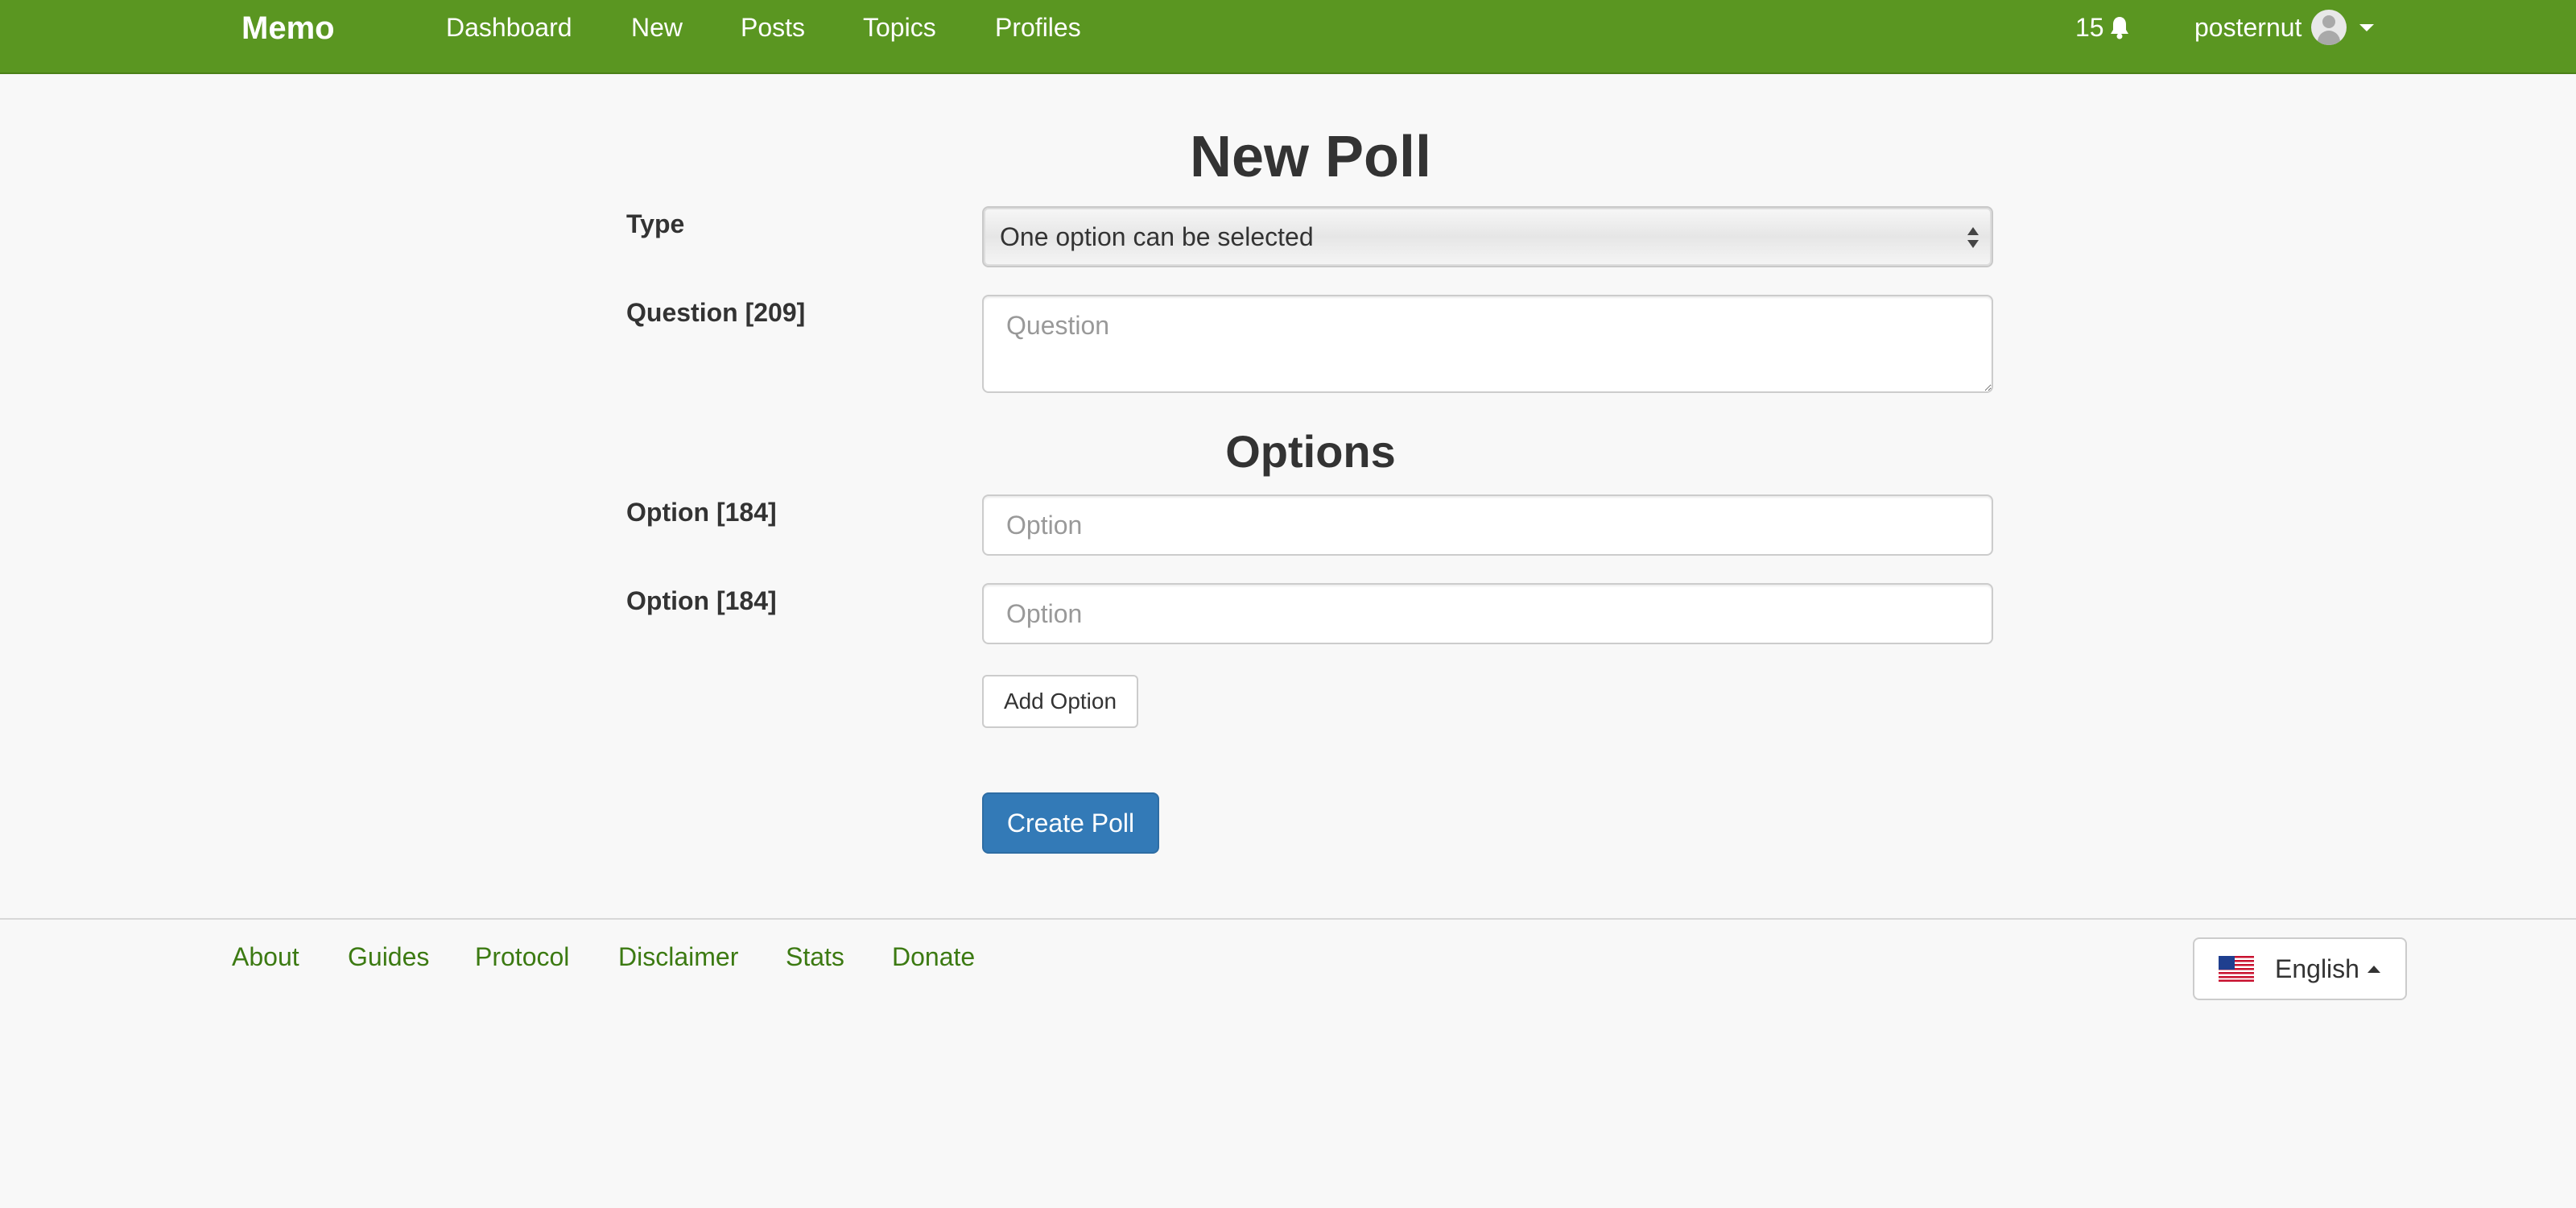  Describe the element at coordinates (388, 957) in the screenshot. I see `footer-guides: Guides` at that location.